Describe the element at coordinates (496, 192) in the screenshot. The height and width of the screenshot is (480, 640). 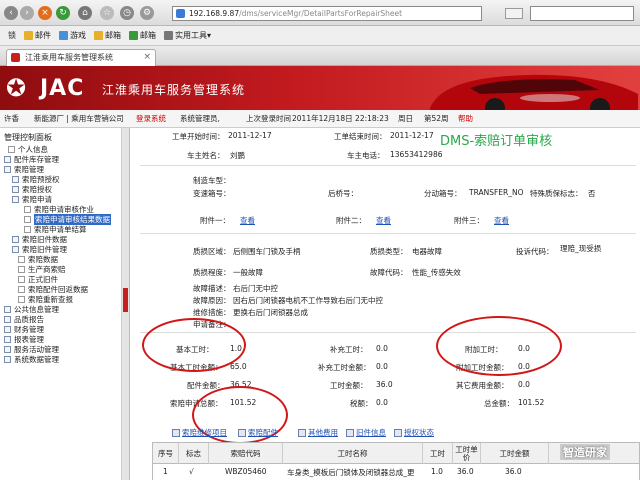
I see `transfer-box-value: TRANSFER_NO` at that location.